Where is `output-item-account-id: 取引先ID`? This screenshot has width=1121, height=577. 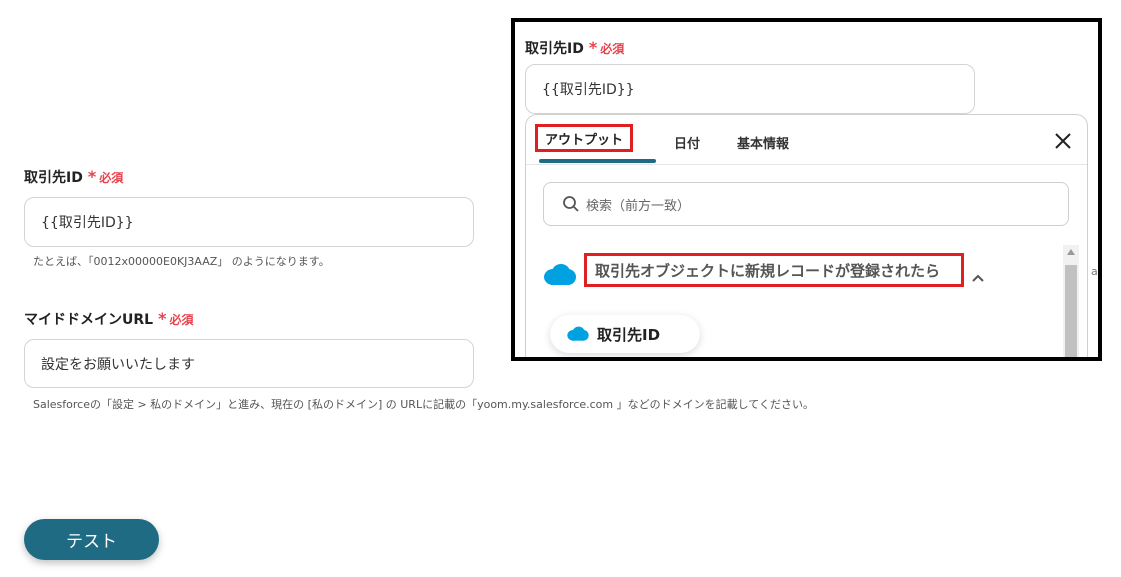 output-item-account-id: 取引先ID is located at coordinates (625, 334).